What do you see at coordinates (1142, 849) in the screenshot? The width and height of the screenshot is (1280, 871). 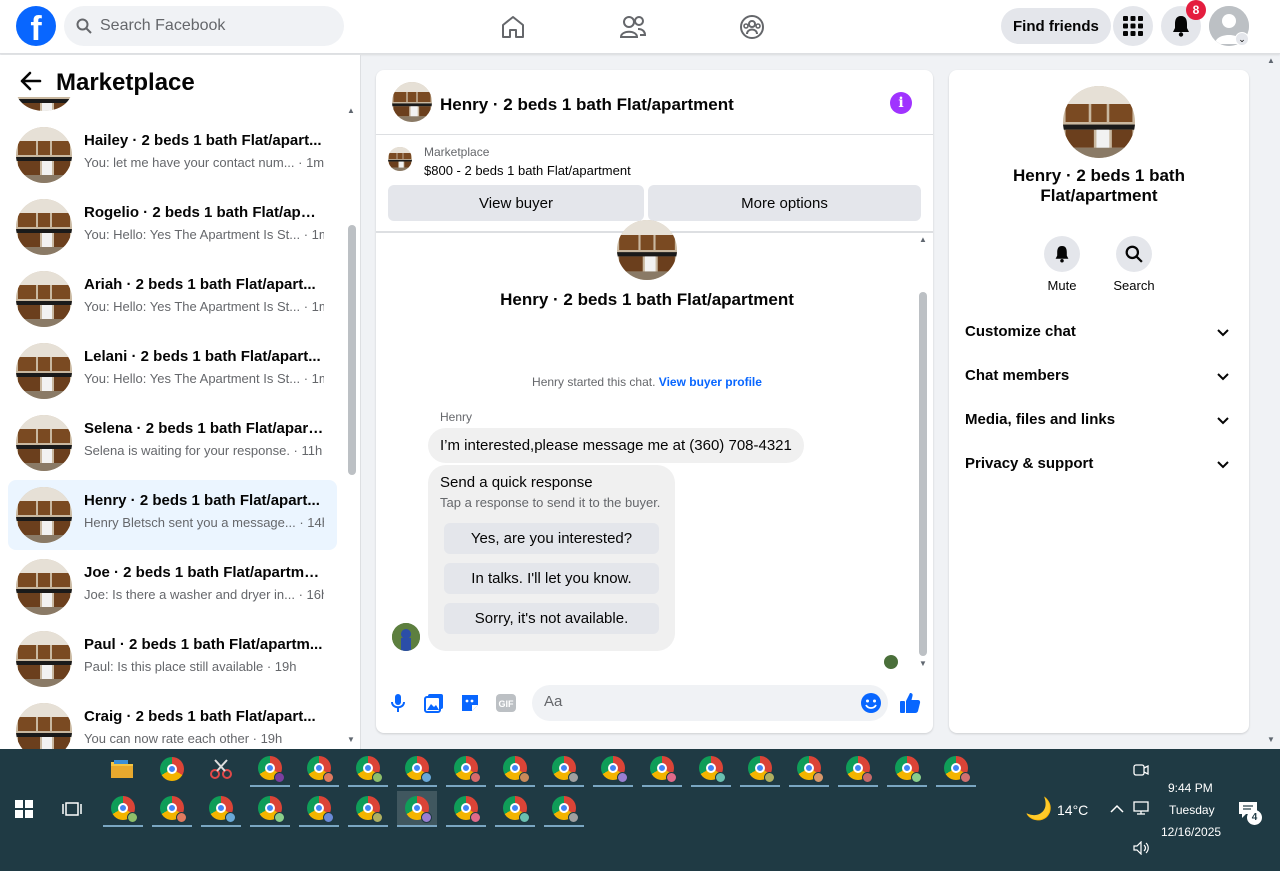 I see `volume-icon` at bounding box center [1142, 849].